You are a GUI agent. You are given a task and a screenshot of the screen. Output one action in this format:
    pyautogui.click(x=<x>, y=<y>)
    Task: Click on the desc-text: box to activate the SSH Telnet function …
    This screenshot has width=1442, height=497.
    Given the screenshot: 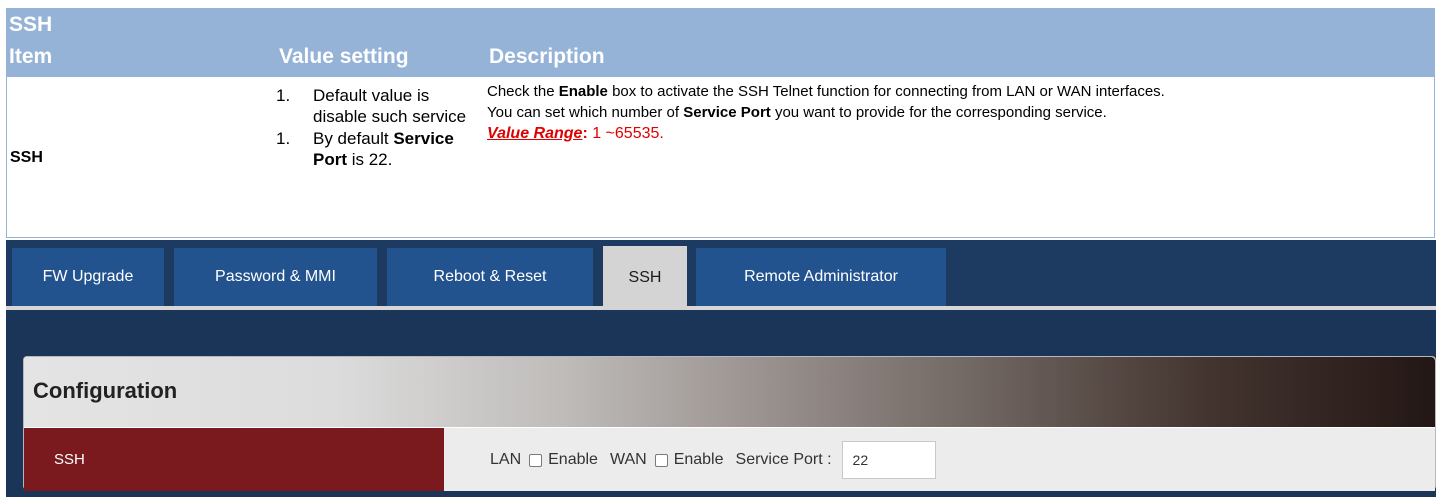 What is the action you would take?
    pyautogui.click(x=886, y=91)
    